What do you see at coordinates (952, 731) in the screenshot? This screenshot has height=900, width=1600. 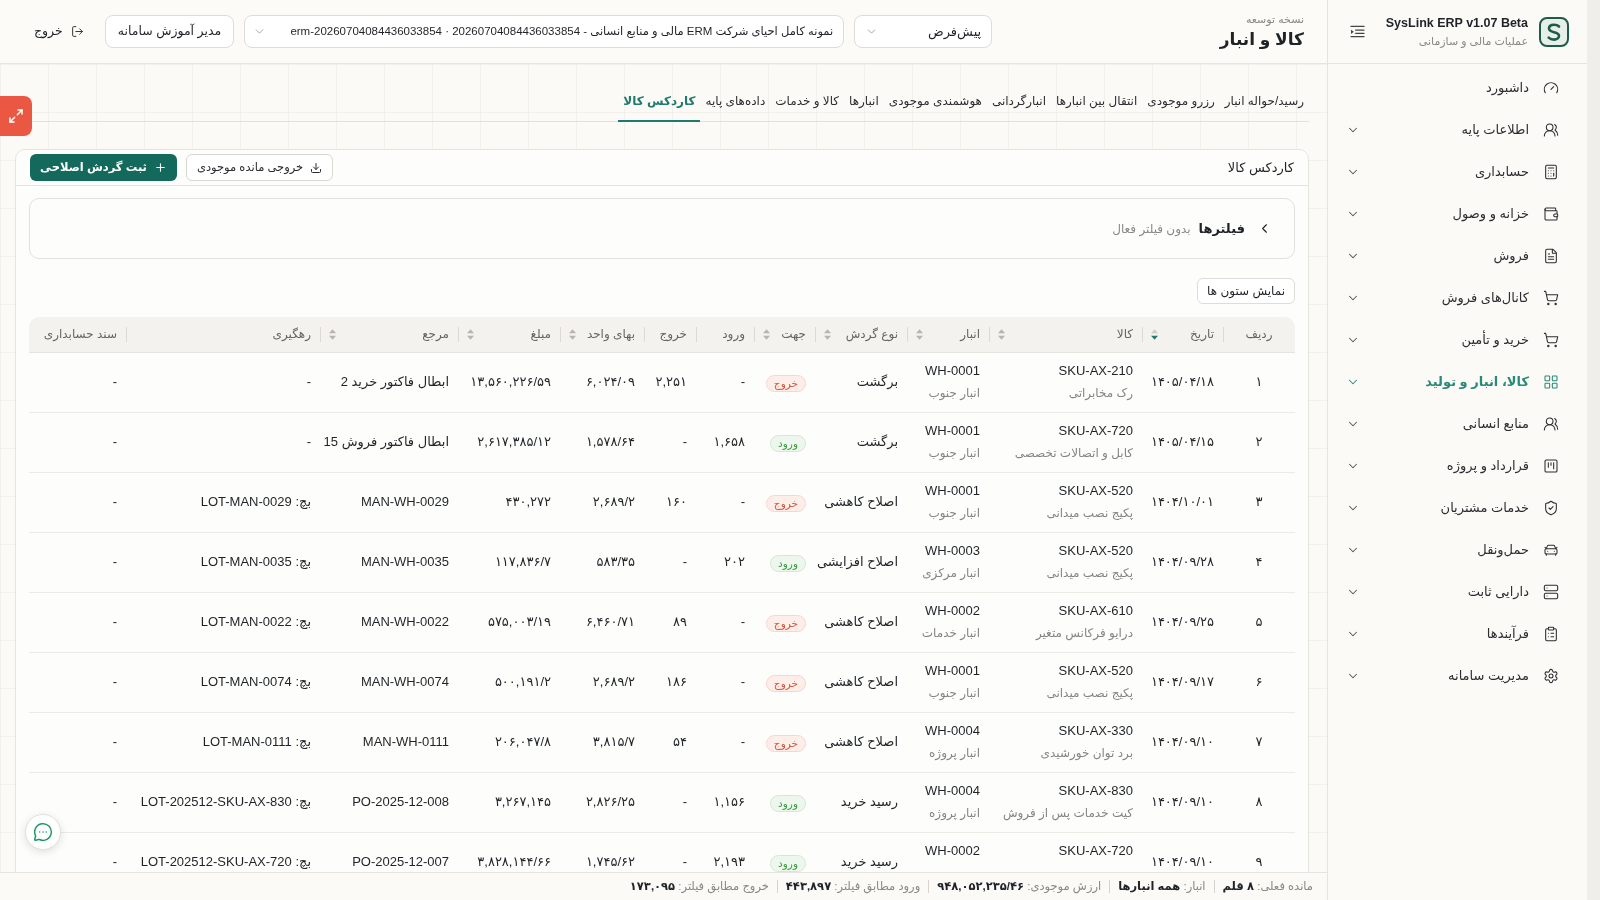 I see `warehouse-code: WH-0004` at bounding box center [952, 731].